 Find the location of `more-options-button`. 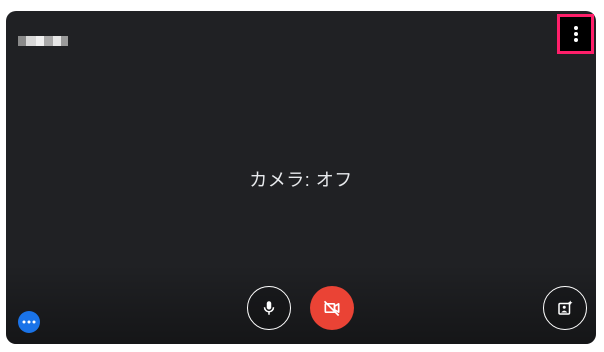

more-options-button is located at coordinates (576, 34).